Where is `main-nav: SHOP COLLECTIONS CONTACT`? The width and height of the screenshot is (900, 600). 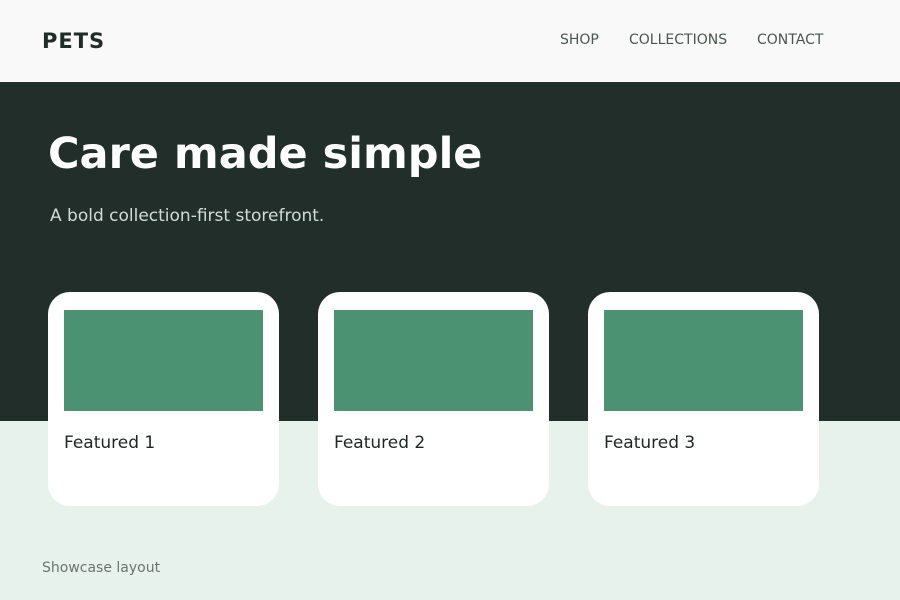
main-nav: SHOP COLLECTIONS CONTACT is located at coordinates (450, 41).